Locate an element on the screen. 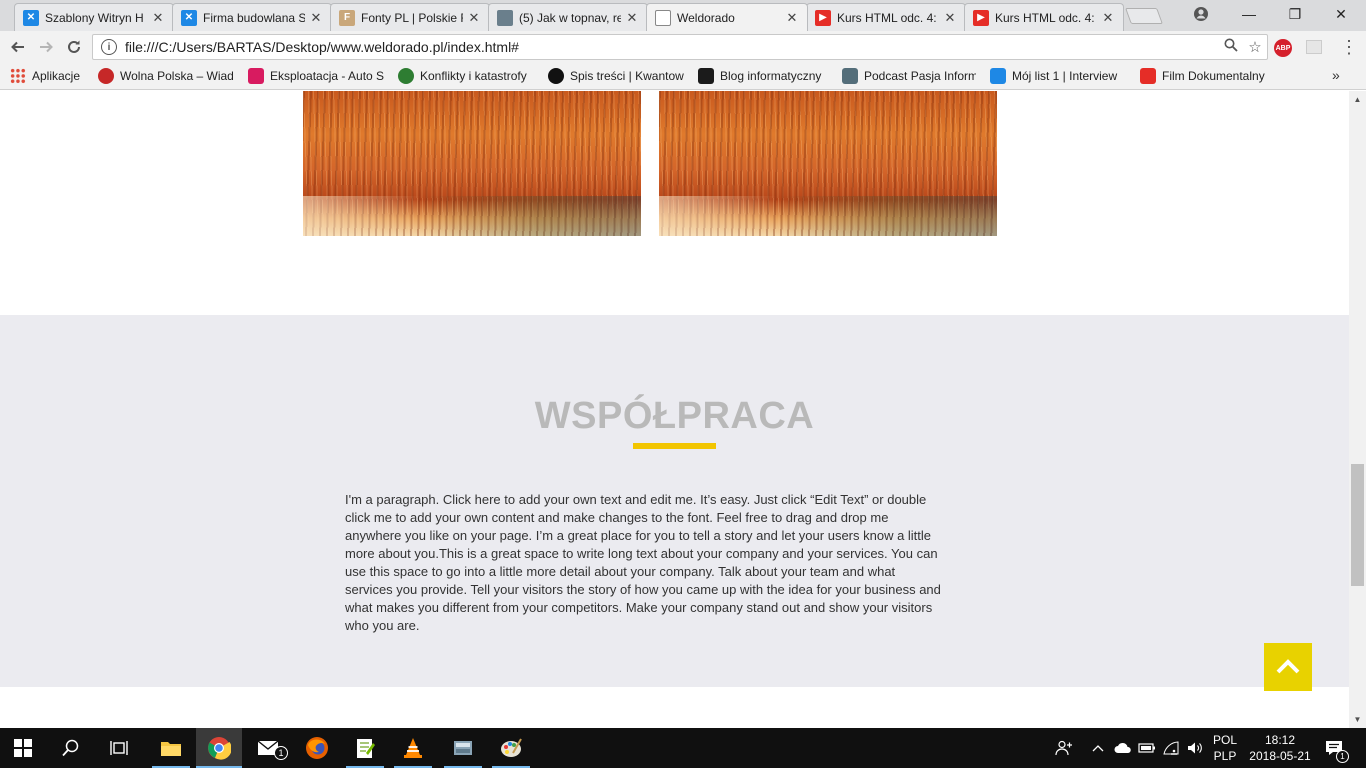 This screenshot has width=1366, height=768. bookmark-film-dokumentalny: Film Dokumentalny is located at coordinates (1210, 76).